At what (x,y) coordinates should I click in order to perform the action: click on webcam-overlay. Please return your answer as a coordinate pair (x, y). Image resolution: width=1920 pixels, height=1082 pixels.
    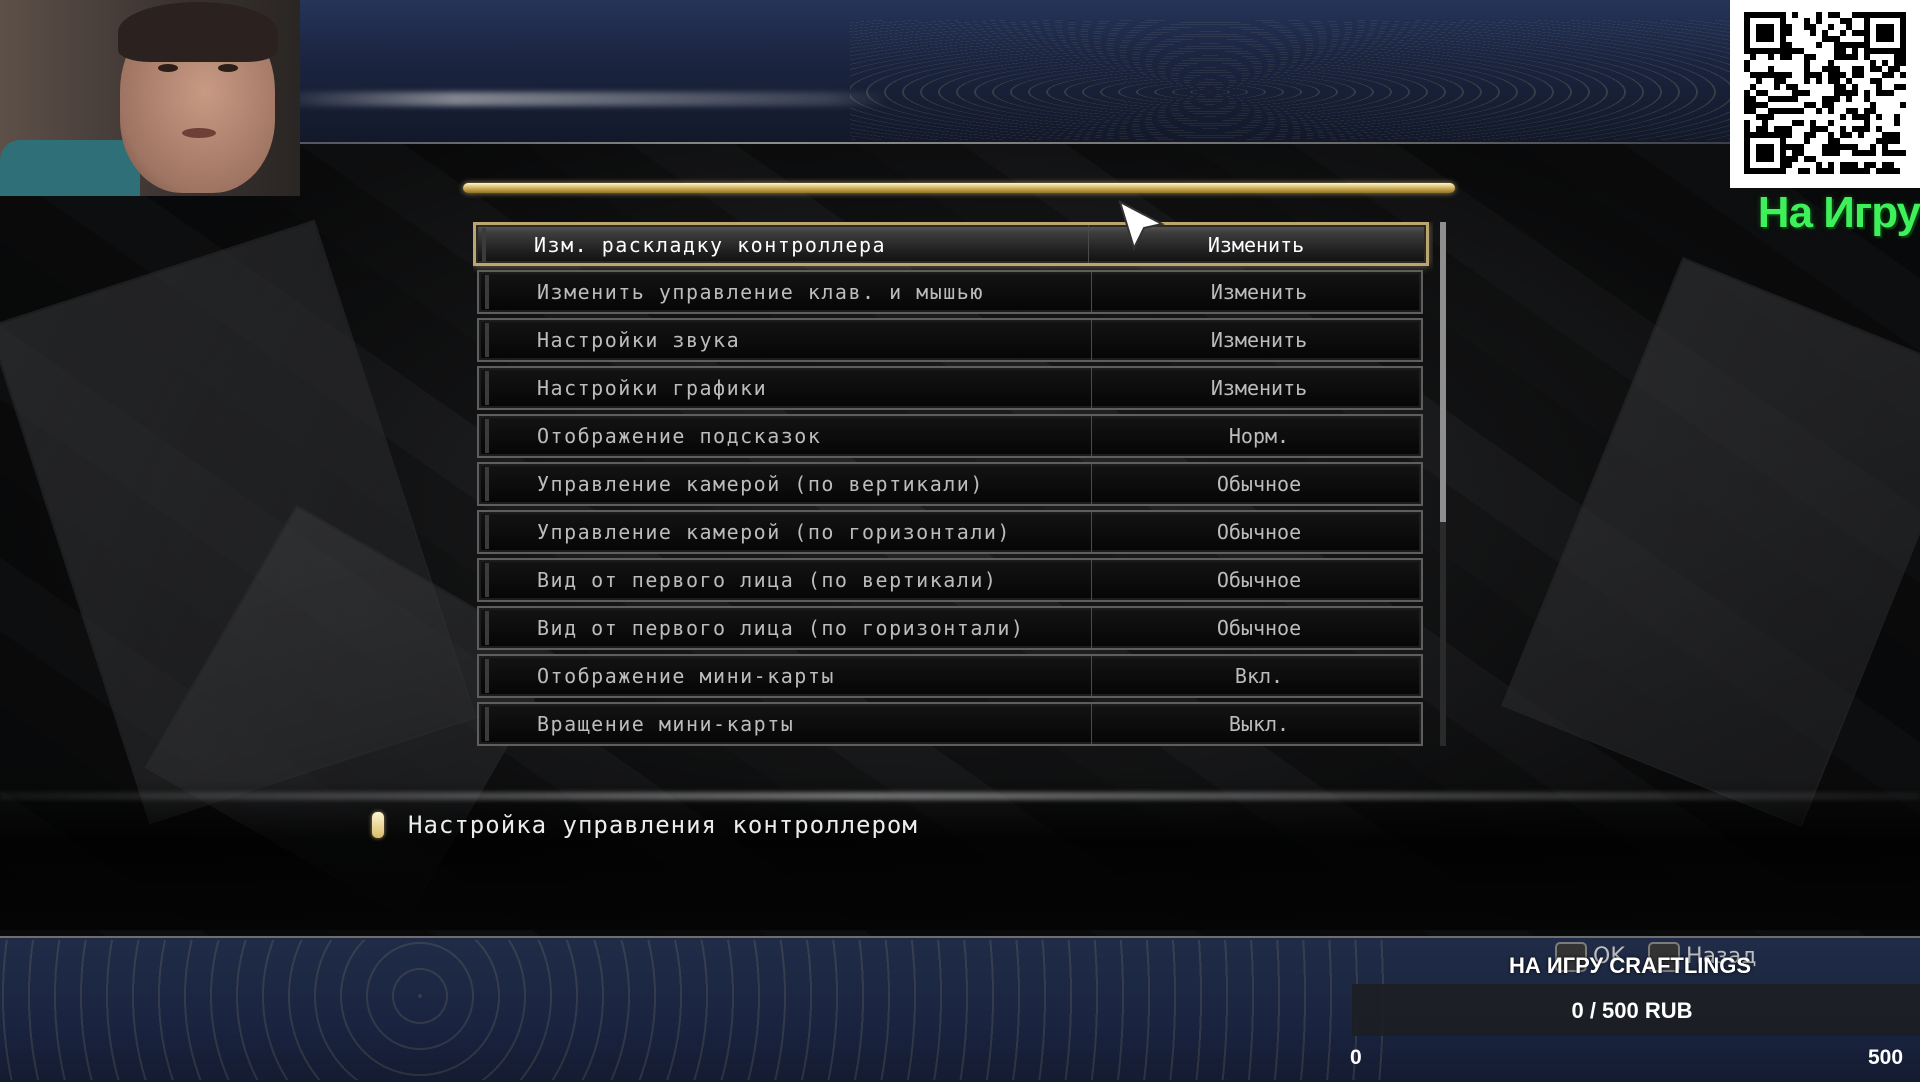
    Looking at the image, I should click on (150, 98).